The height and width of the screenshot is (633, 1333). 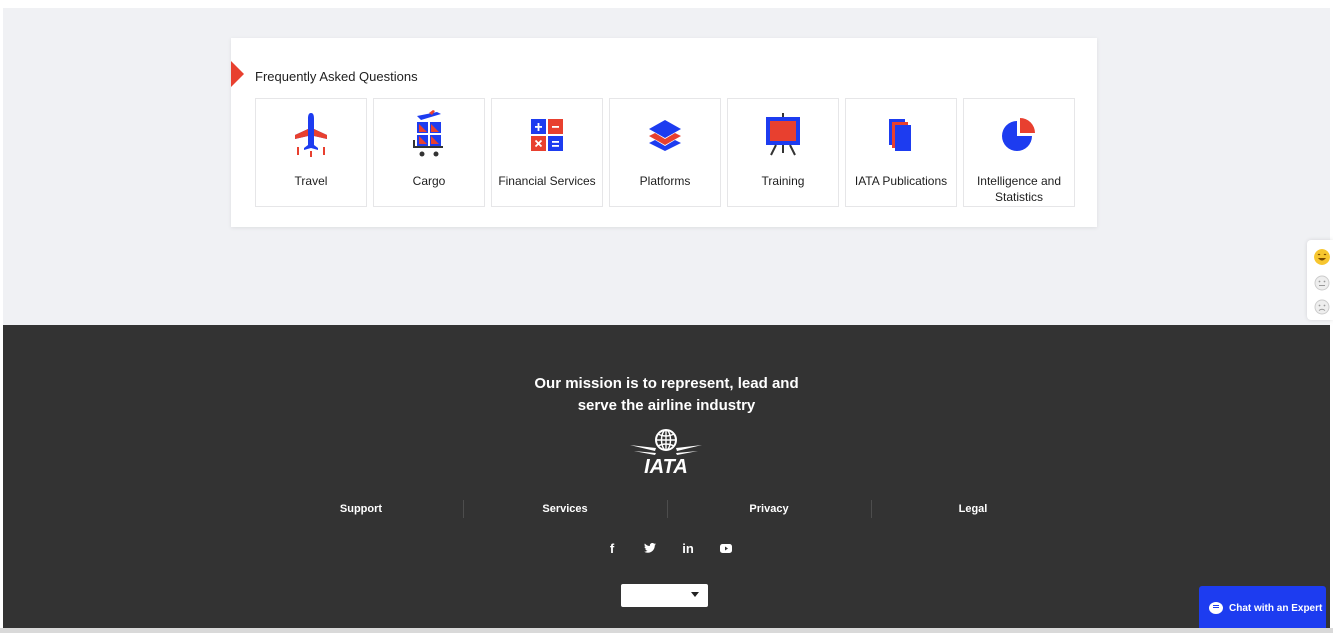 What do you see at coordinates (666, 466) in the screenshot?
I see `logo-text: IATA` at bounding box center [666, 466].